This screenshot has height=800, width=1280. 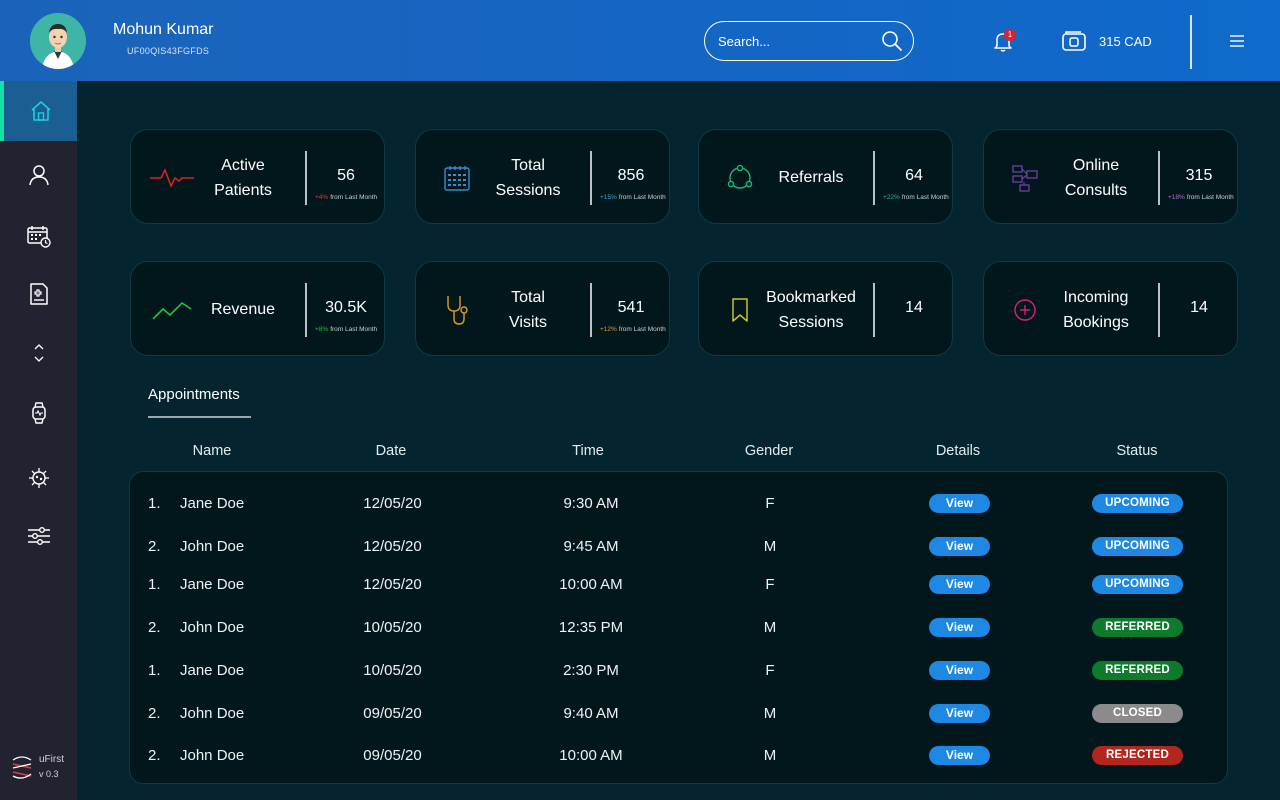 I want to click on stat-label: Bookmarked Sessions, so click(x=811, y=309).